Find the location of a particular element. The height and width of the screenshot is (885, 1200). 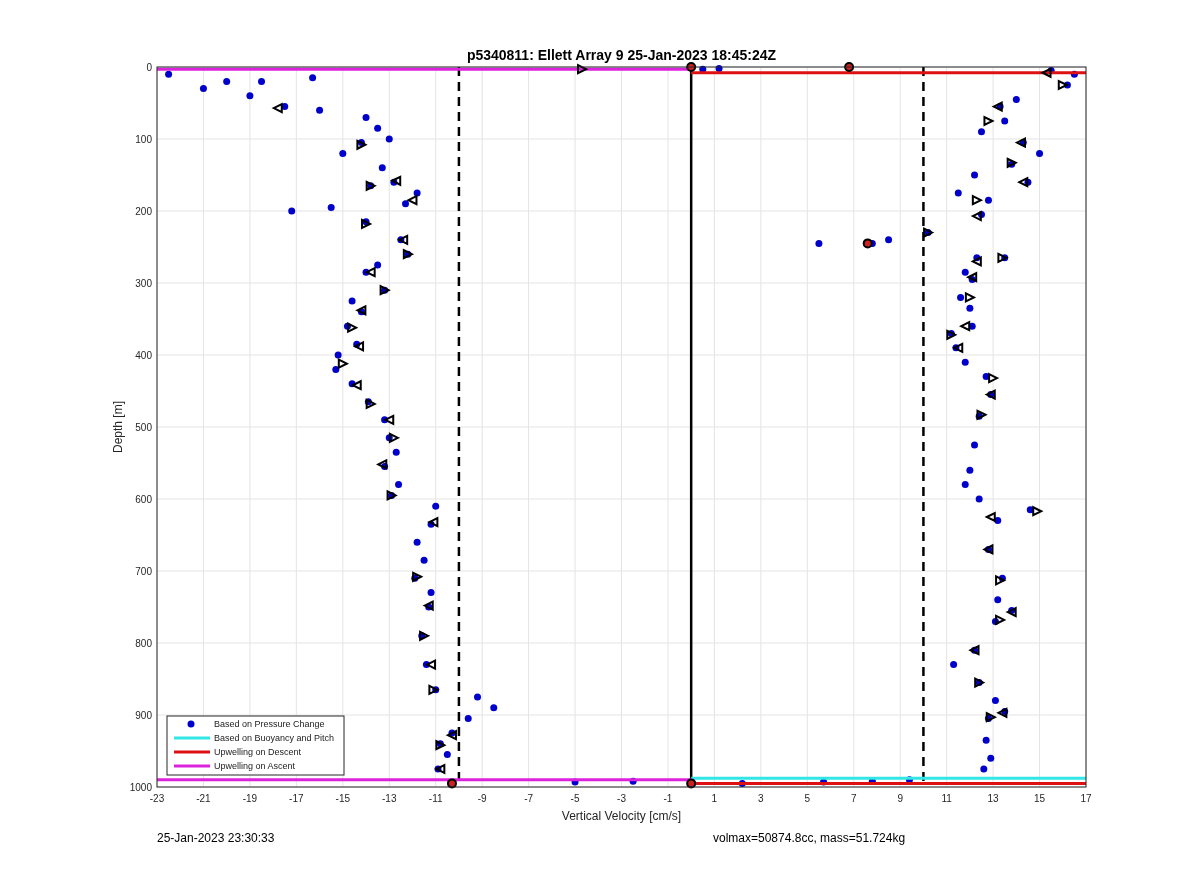

x-tick-label: -21 is located at coordinates (203, 798).